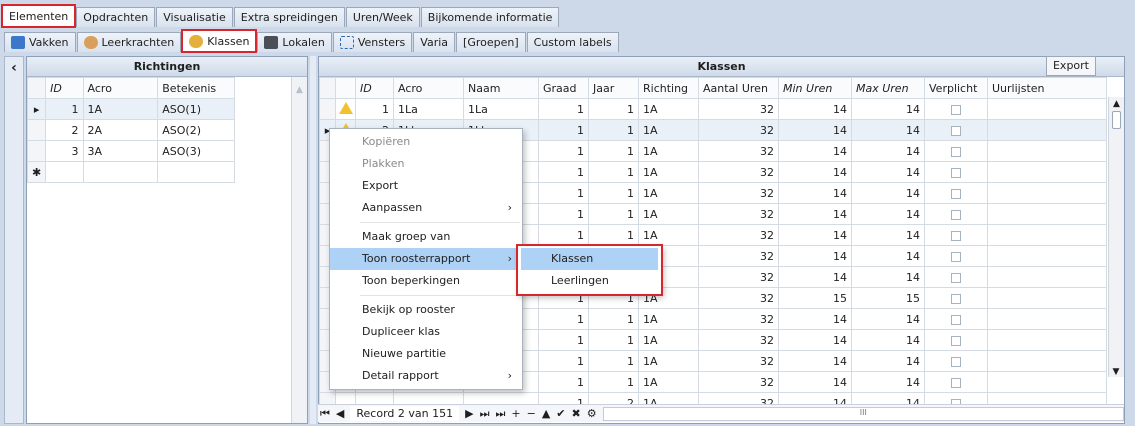 The width and height of the screenshot is (1135, 426). I want to click on submenu-item: Klassen, so click(589, 259).